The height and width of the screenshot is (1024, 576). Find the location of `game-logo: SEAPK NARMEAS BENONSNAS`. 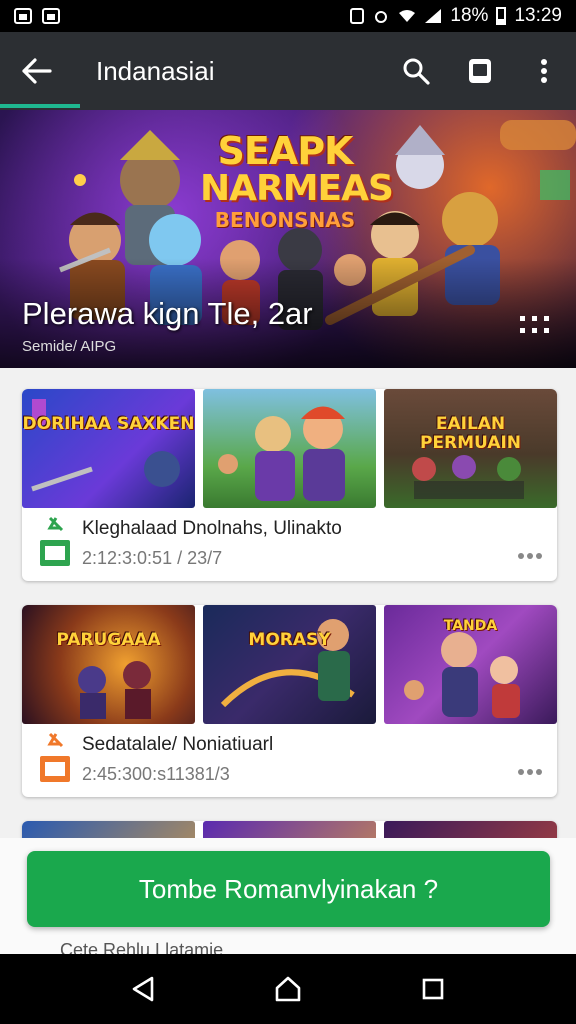

game-logo: SEAPK NARMEAS BENONSNAS is located at coordinates (297, 180).